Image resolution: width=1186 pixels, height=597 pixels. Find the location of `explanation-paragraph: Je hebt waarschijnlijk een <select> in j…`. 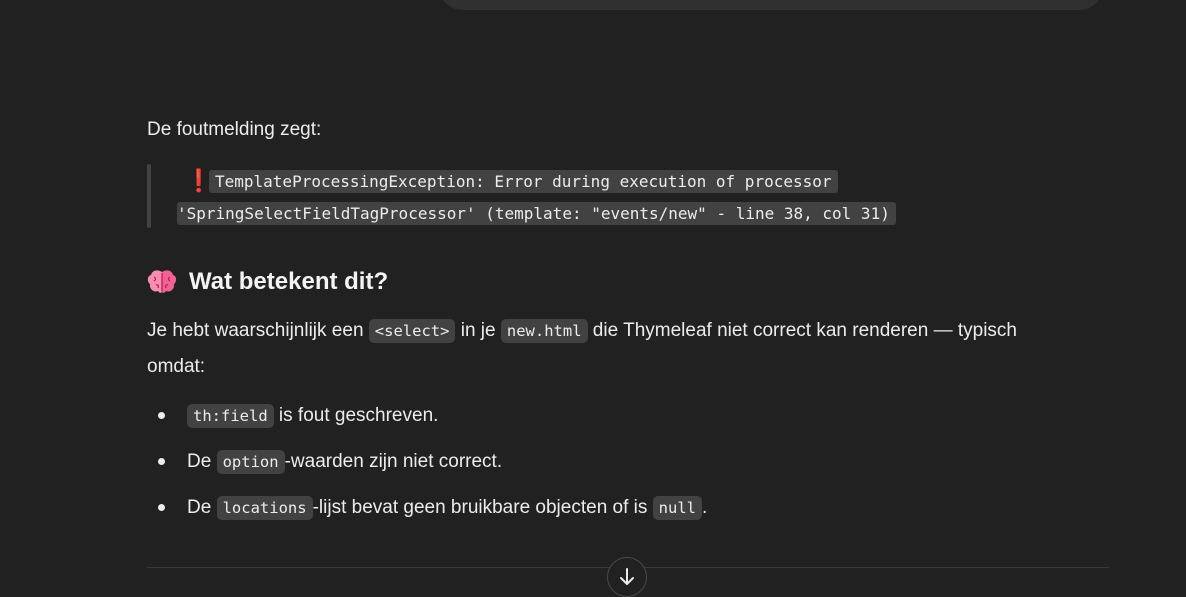

explanation-paragraph: Je hebt waarschijnlijk een <select> in j… is located at coordinates (602, 349).